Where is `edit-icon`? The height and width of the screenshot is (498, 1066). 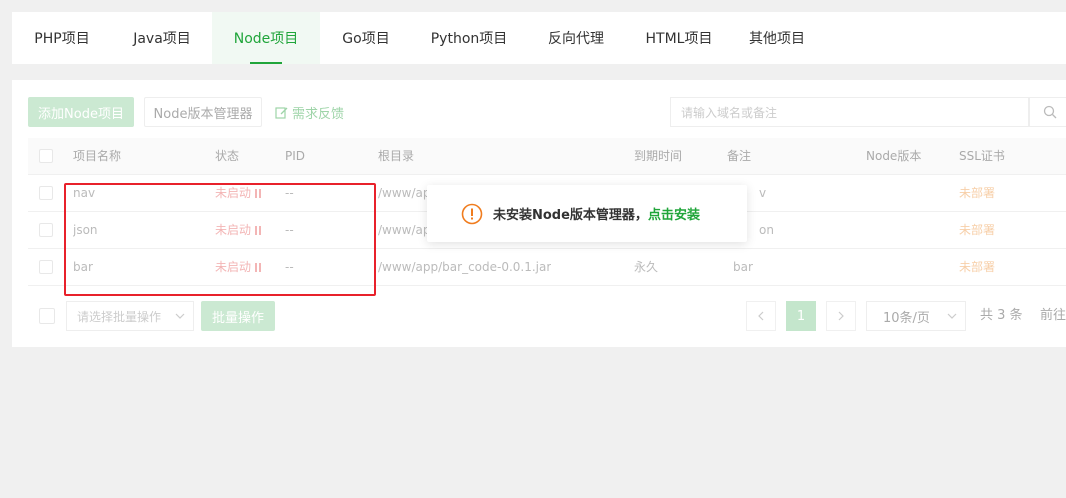
edit-icon is located at coordinates (281, 112).